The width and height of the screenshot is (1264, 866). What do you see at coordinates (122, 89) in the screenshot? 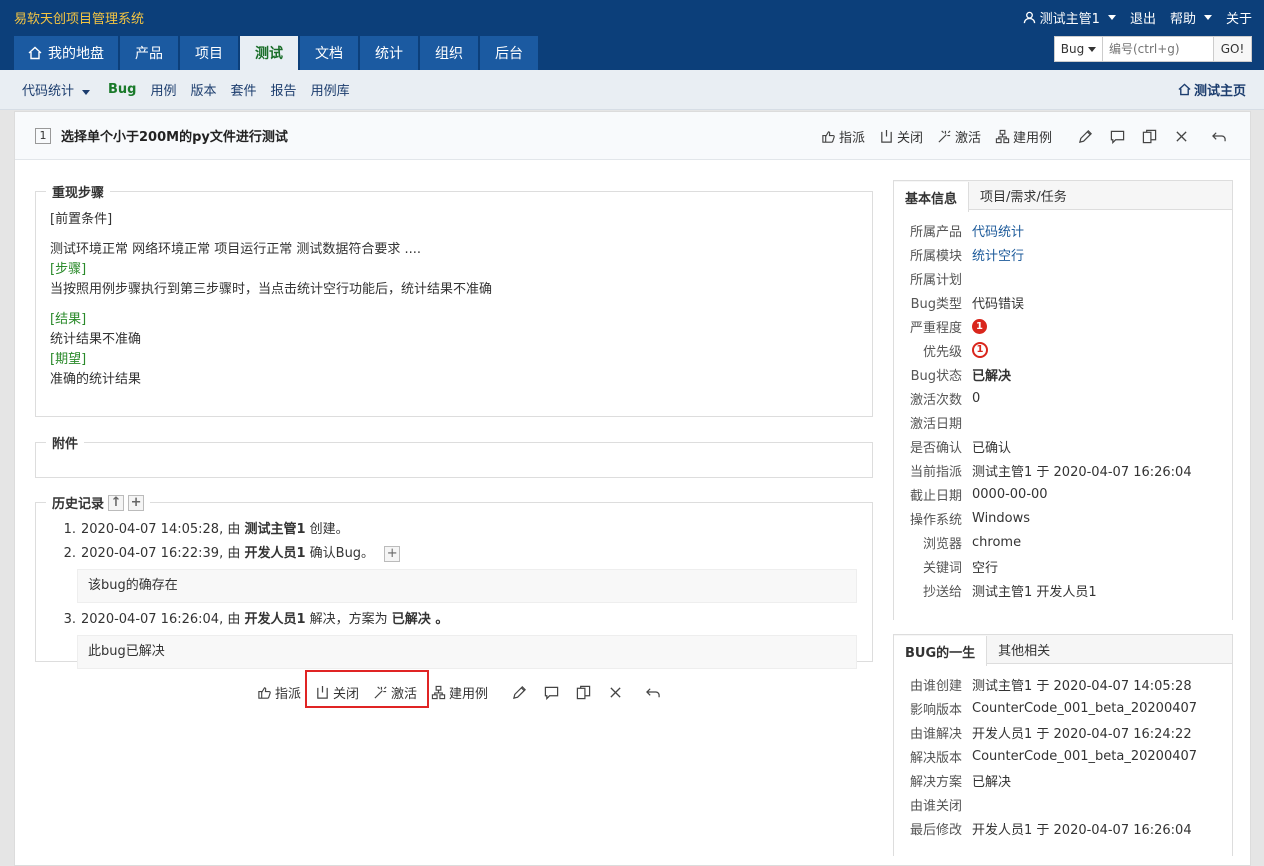
I see `subnav-bug: Bug` at bounding box center [122, 89].